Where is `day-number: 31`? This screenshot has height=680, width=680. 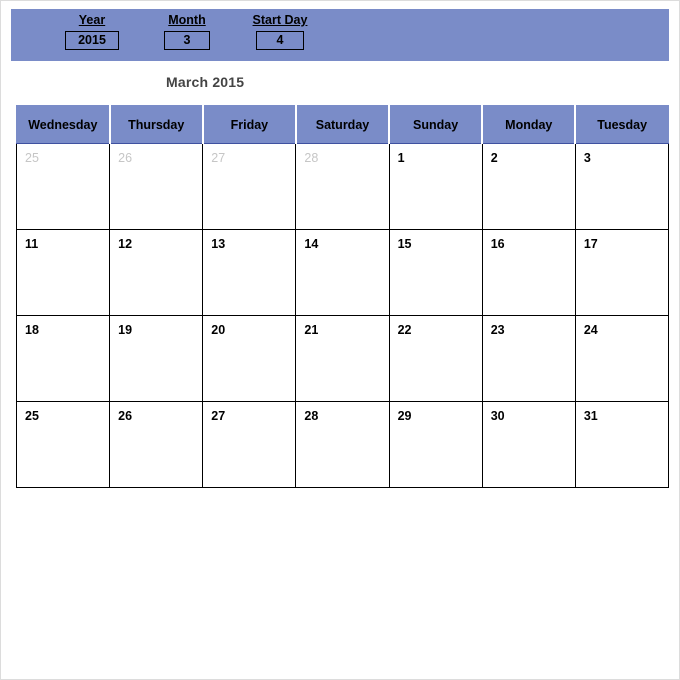
day-number: 31 is located at coordinates (590, 416).